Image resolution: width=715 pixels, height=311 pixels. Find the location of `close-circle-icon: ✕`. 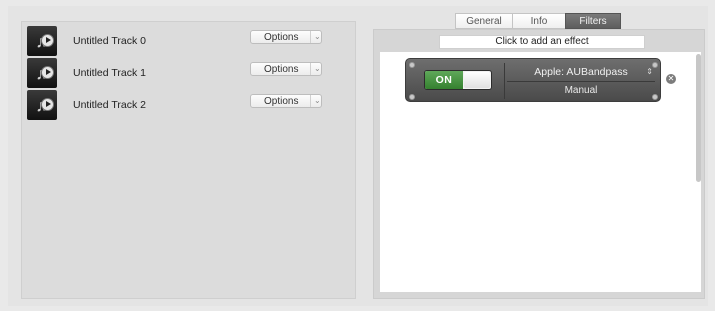

close-circle-icon: ✕ is located at coordinates (671, 79).